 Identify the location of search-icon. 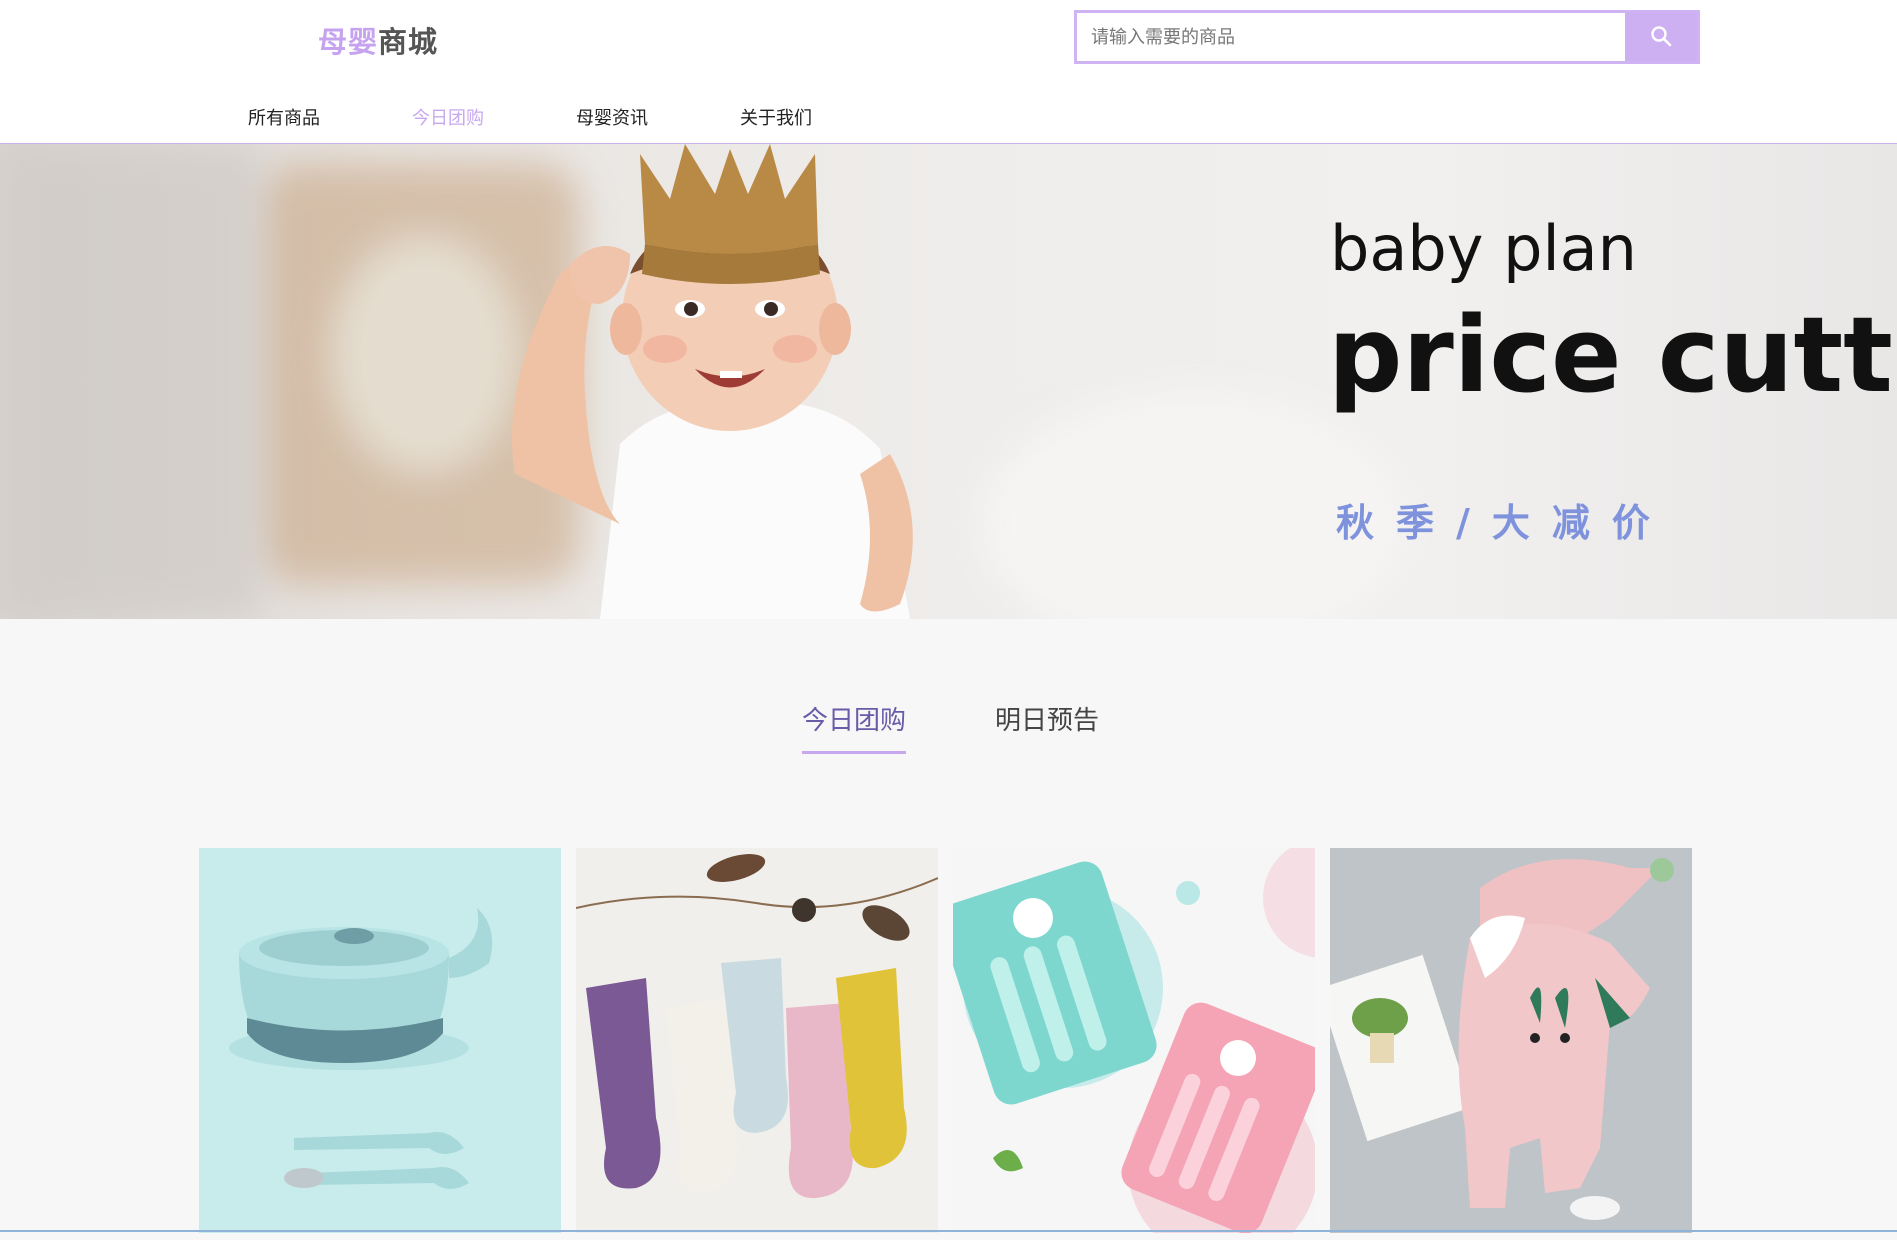
(1661, 37).